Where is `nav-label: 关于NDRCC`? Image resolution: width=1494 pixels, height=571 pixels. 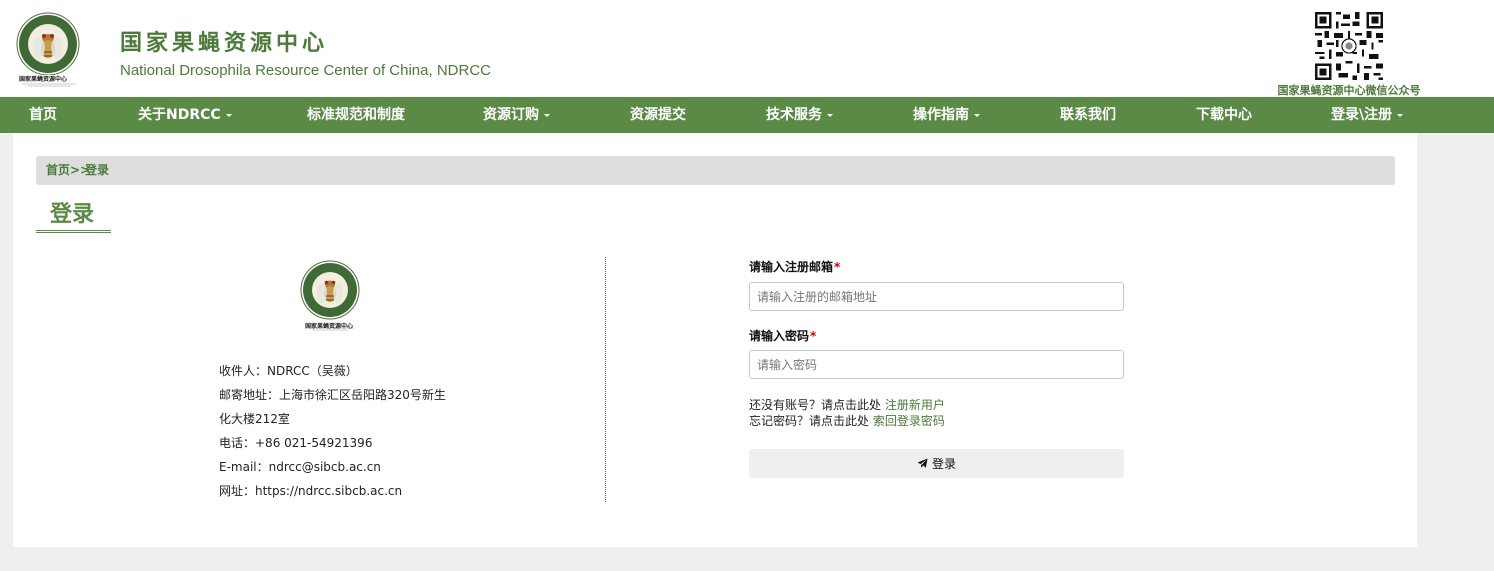
nav-label: 关于NDRCC is located at coordinates (179, 115).